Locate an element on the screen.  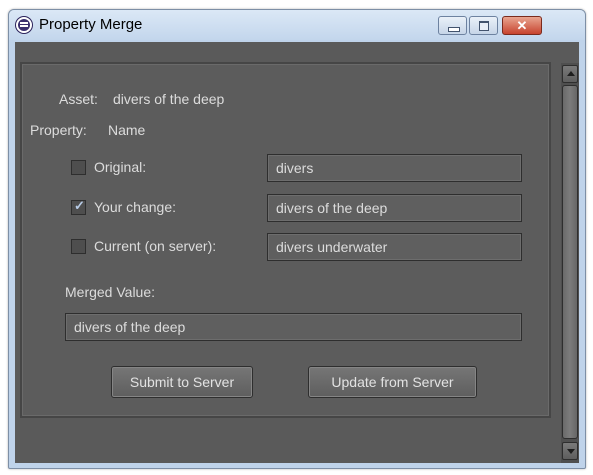
title-bar: Property Merge ✕ is located at coordinates (297, 25).